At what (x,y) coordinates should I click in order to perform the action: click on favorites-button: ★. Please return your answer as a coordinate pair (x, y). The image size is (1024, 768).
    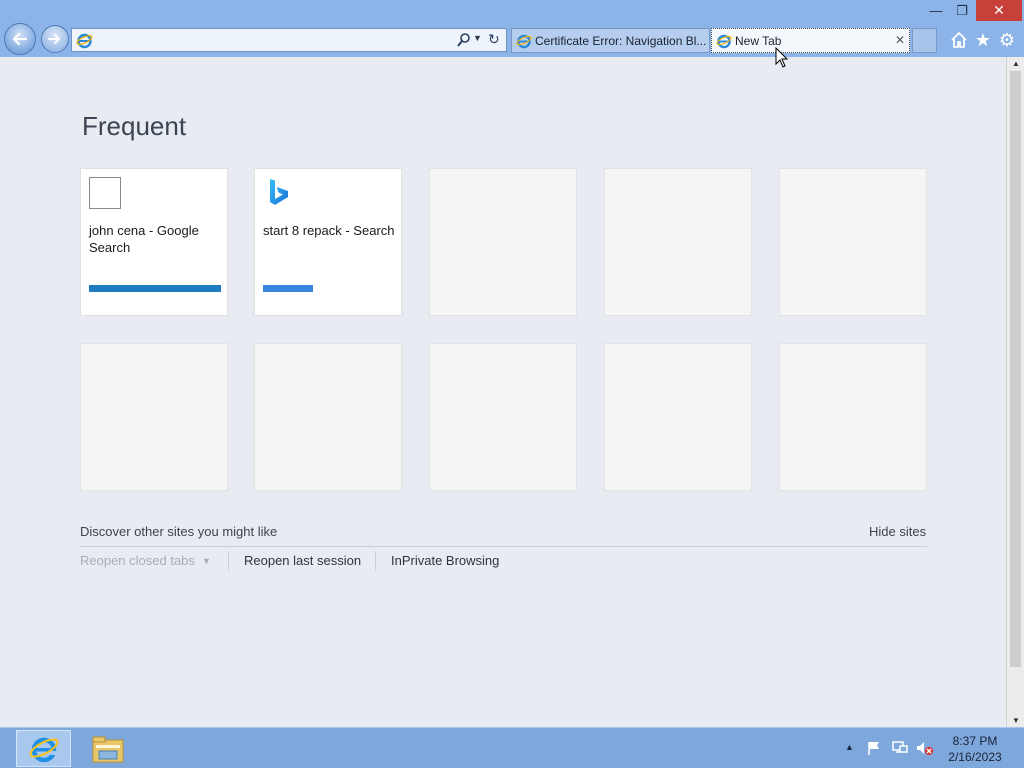
    Looking at the image, I should click on (983, 40).